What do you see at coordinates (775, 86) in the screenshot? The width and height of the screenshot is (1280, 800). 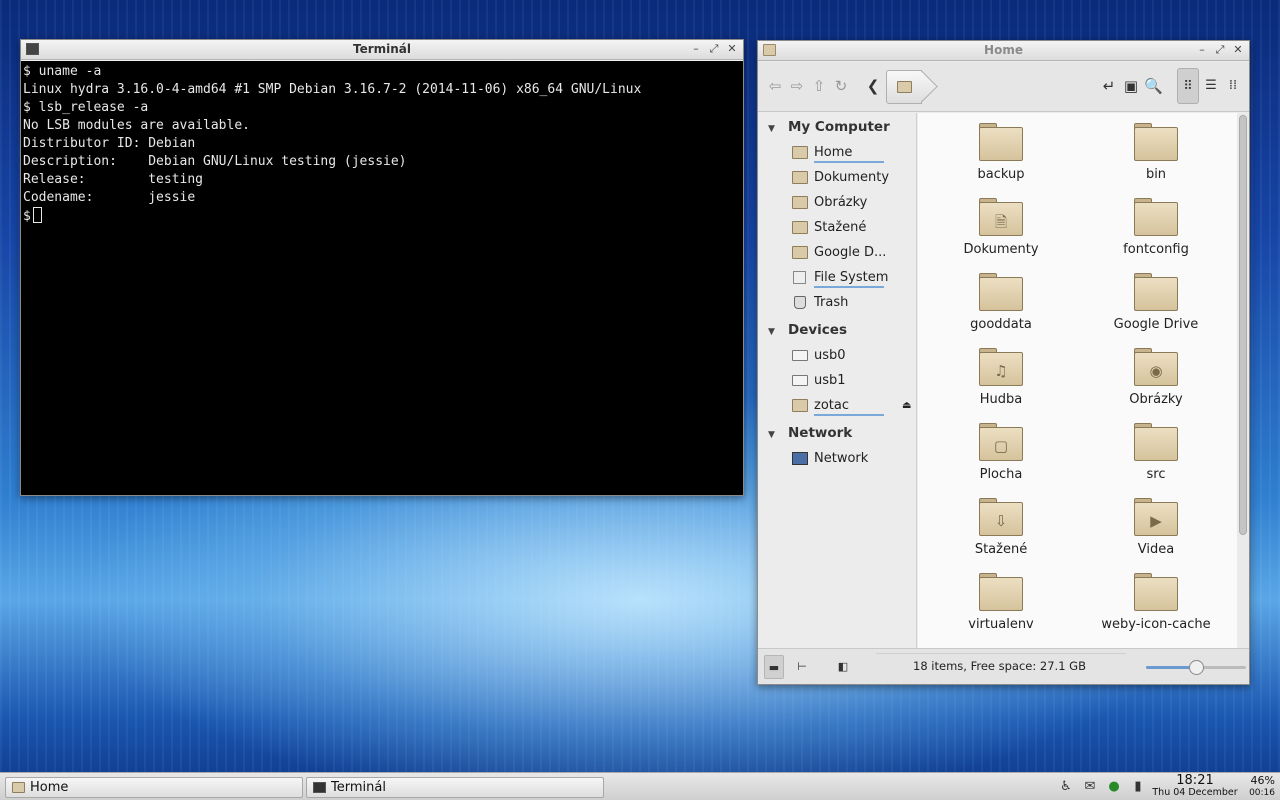 I see `back-icon: ⇦` at bounding box center [775, 86].